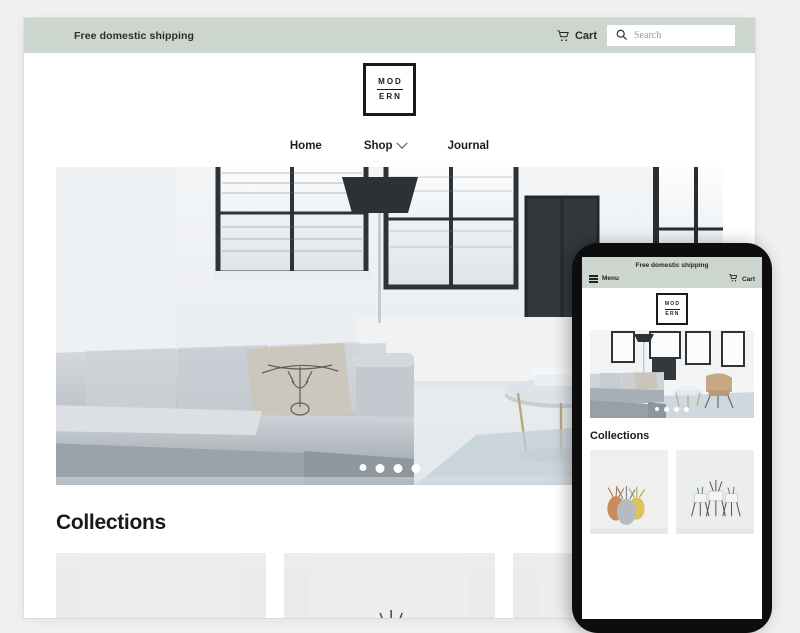  I want to click on mobile-site-logo: MOD ERN, so click(672, 309).